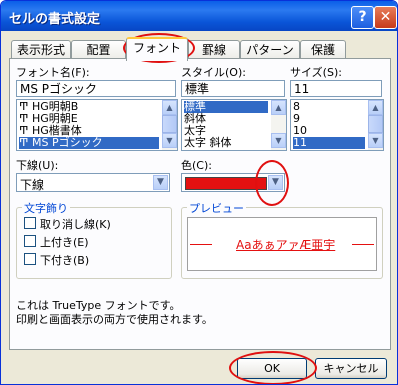  I want to click on font-style-scrollbar: ▲ ▼, so click(278, 125).